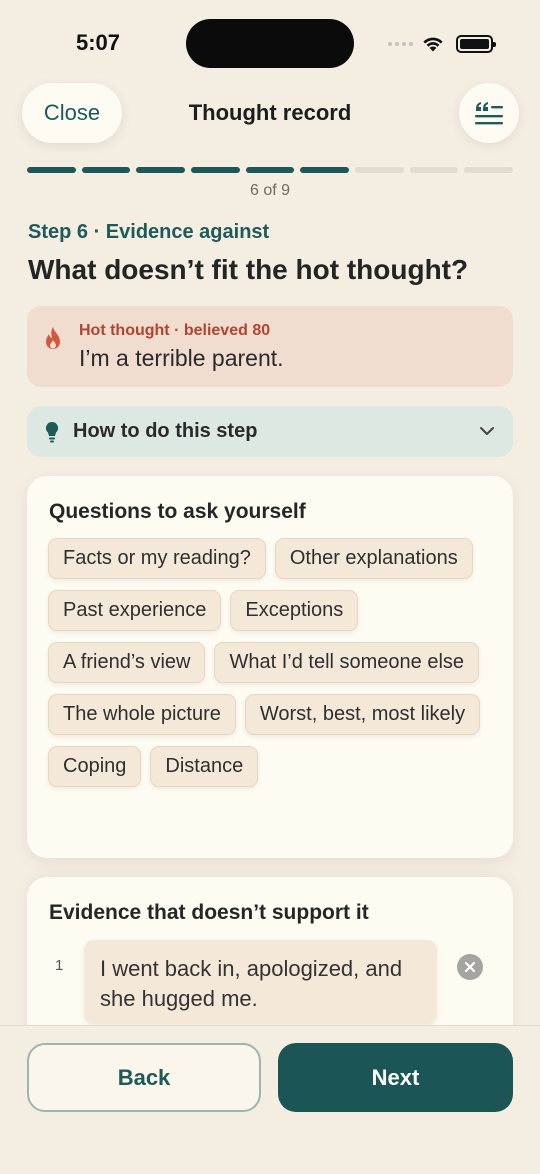  I want to click on chevron-down-icon, so click(487, 431).